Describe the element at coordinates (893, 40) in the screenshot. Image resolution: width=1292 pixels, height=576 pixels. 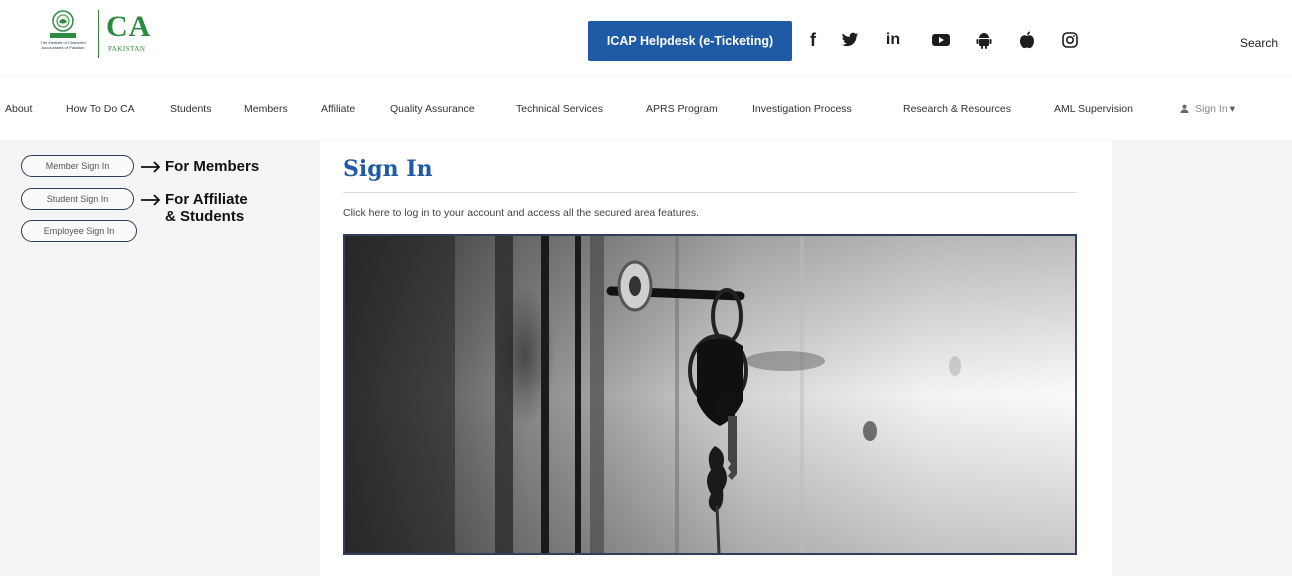
I see `linkedin-icon: in` at that location.